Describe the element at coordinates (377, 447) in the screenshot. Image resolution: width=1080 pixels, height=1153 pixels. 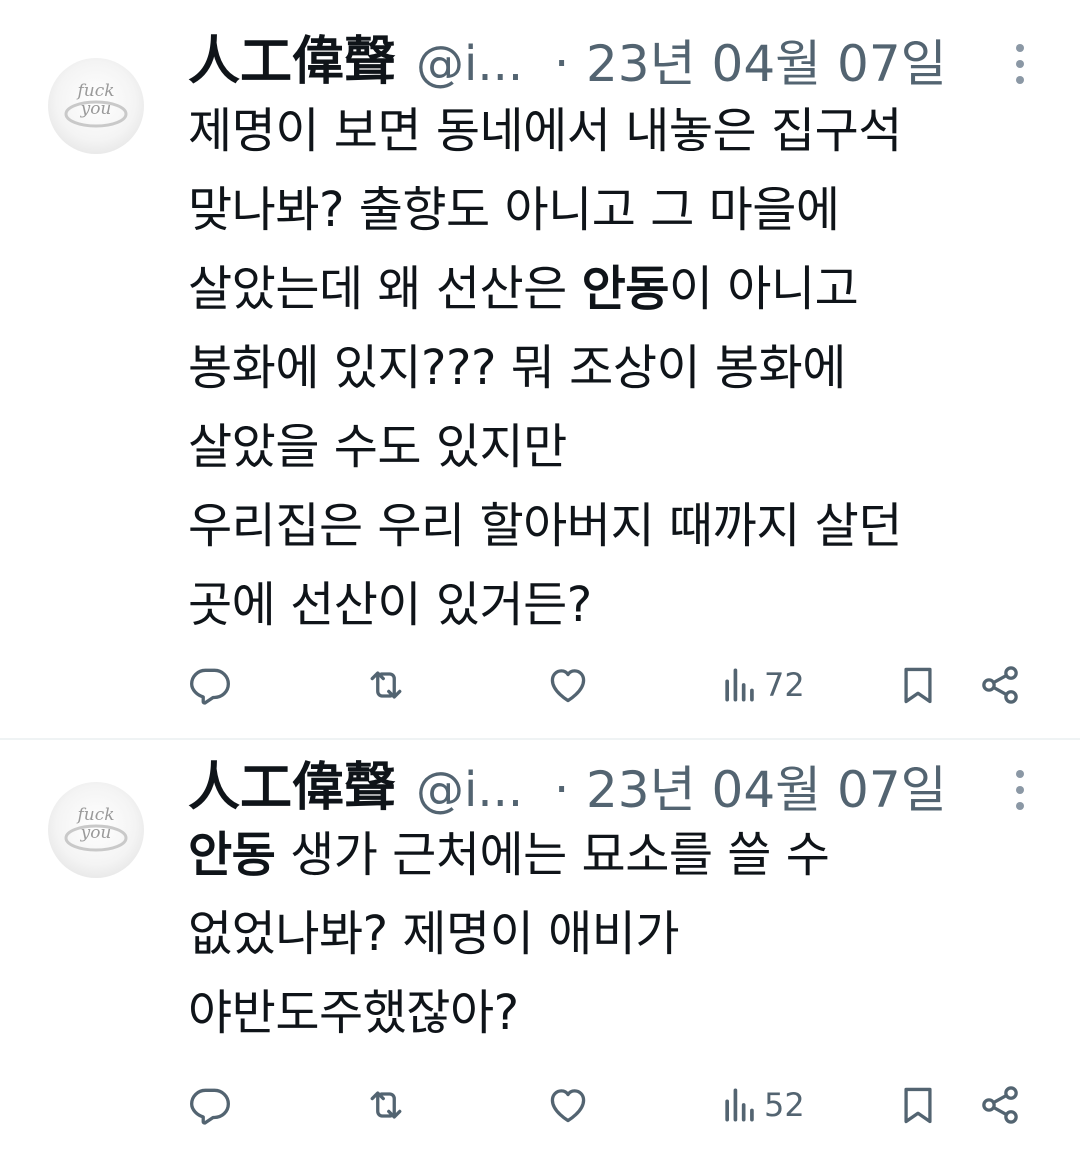
I see `tweet-text-line: 살았을 수도 있지만` at that location.